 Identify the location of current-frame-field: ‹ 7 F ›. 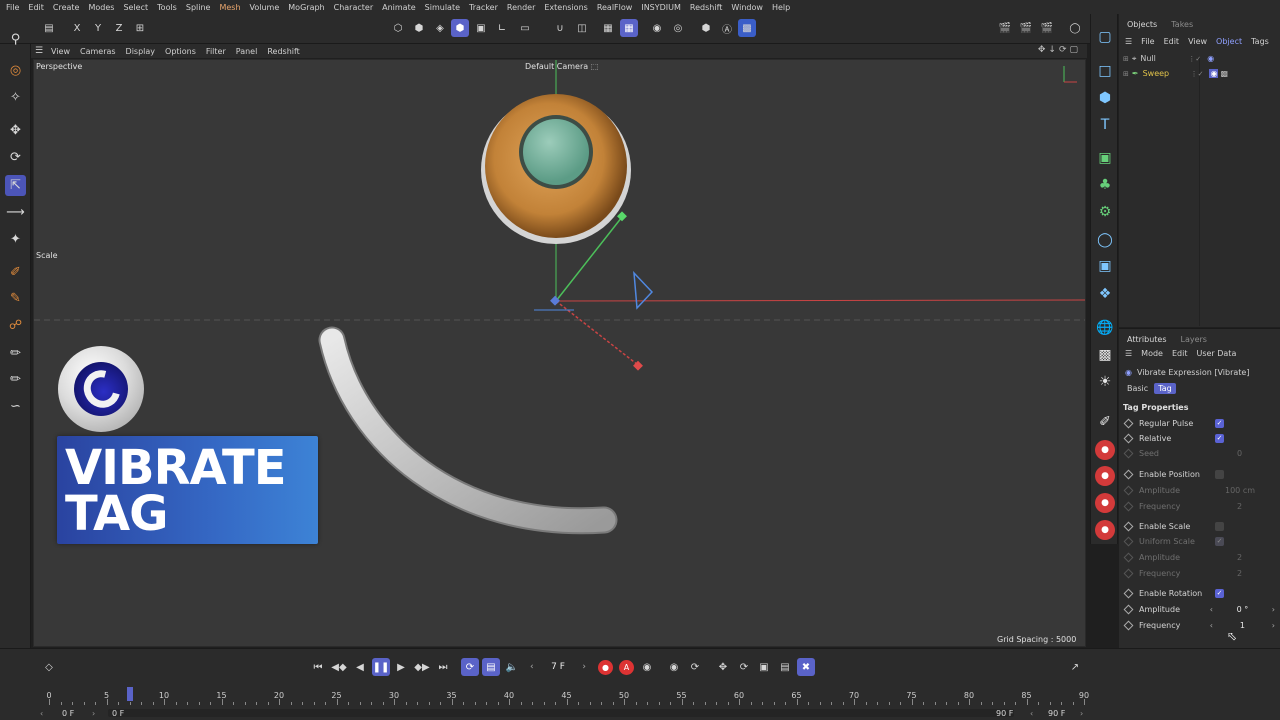
(558, 667).